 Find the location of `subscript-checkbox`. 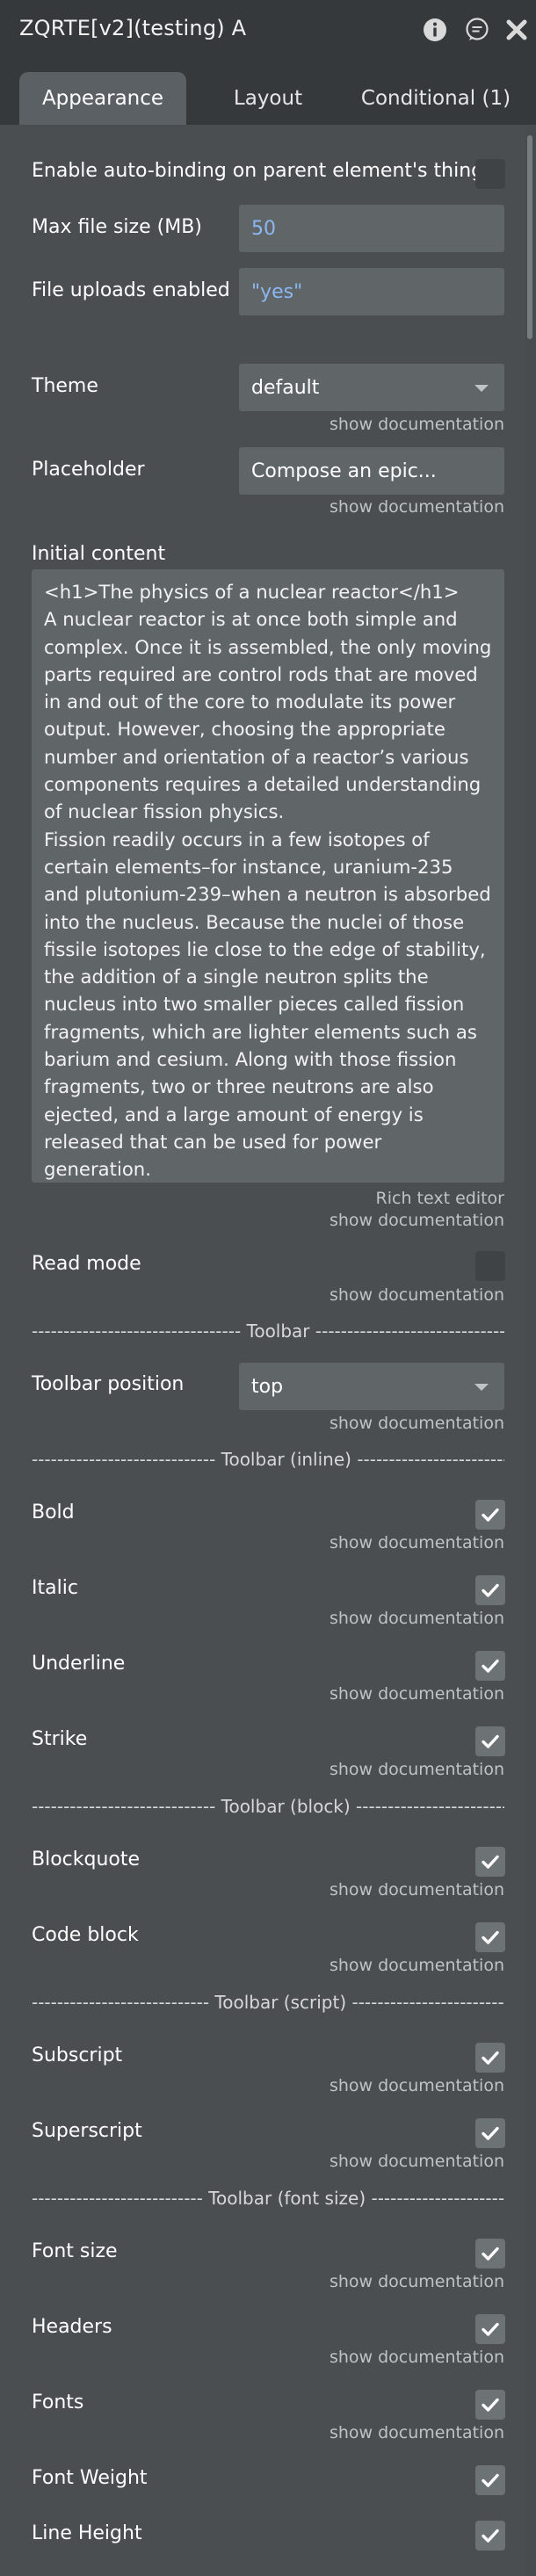

subscript-checkbox is located at coordinates (490, 2058).